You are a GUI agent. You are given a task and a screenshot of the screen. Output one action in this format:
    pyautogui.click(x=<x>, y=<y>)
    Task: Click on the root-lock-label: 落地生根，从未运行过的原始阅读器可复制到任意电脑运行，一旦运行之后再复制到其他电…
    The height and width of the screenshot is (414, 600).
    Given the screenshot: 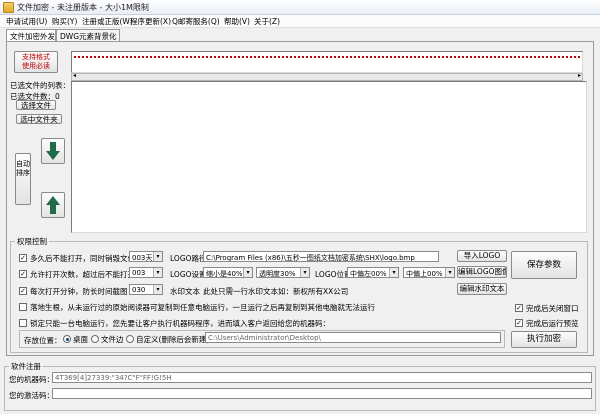 What is the action you would take?
    pyautogui.click(x=202, y=307)
    